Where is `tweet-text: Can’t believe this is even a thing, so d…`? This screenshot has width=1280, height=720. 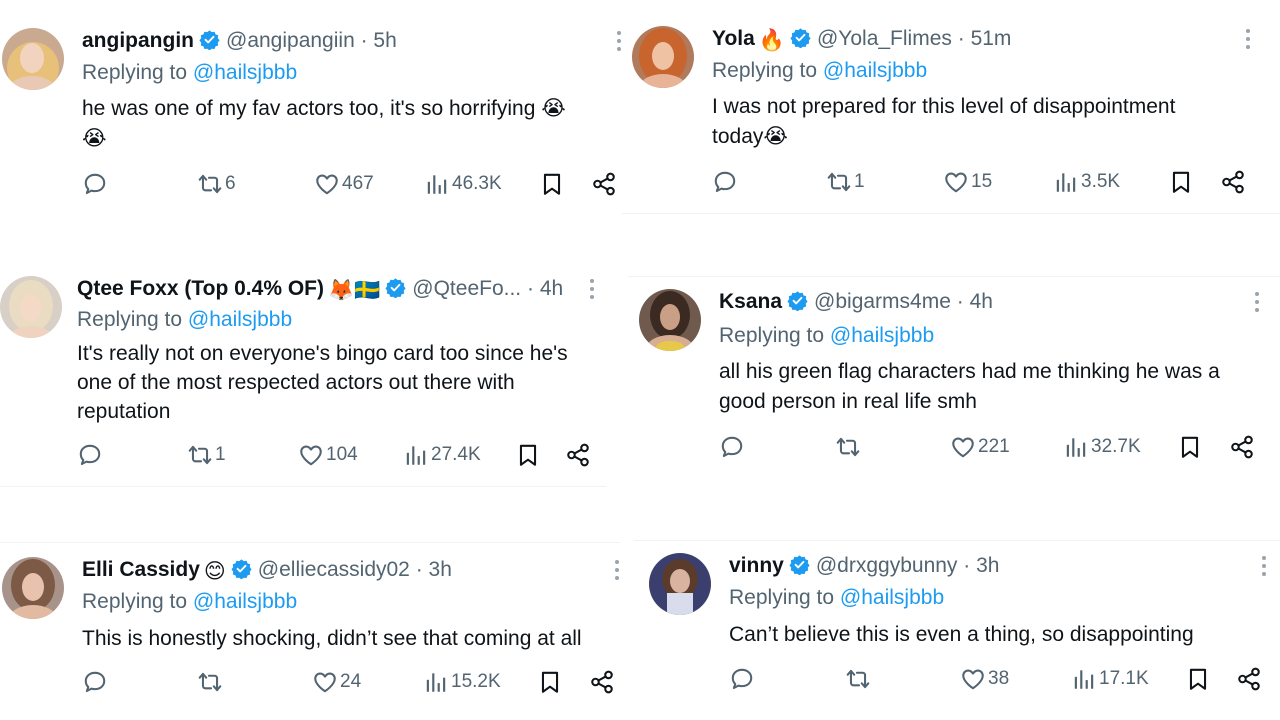 tweet-text: Can’t believe this is even a thing, so d… is located at coordinates (961, 635).